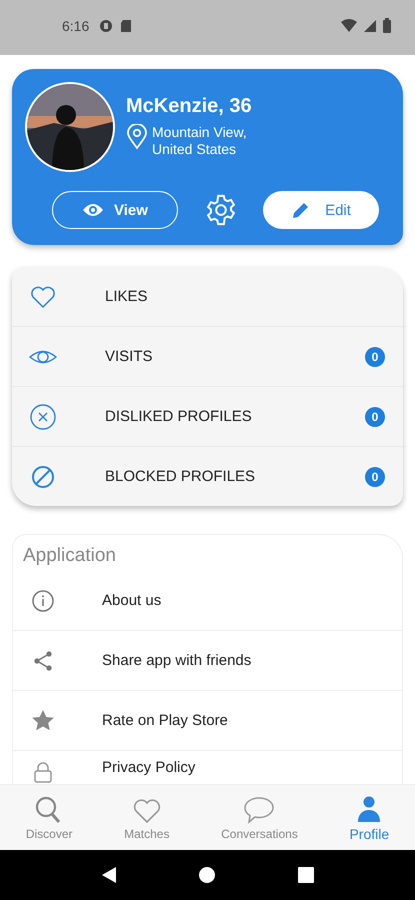  What do you see at coordinates (259, 809) in the screenshot?
I see `speech-bubble-icon` at bounding box center [259, 809].